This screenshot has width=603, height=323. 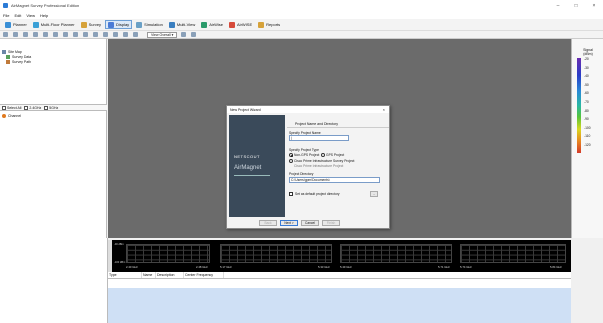 I want to click on multi-view-button: Multi-View, so click(x=182, y=24).